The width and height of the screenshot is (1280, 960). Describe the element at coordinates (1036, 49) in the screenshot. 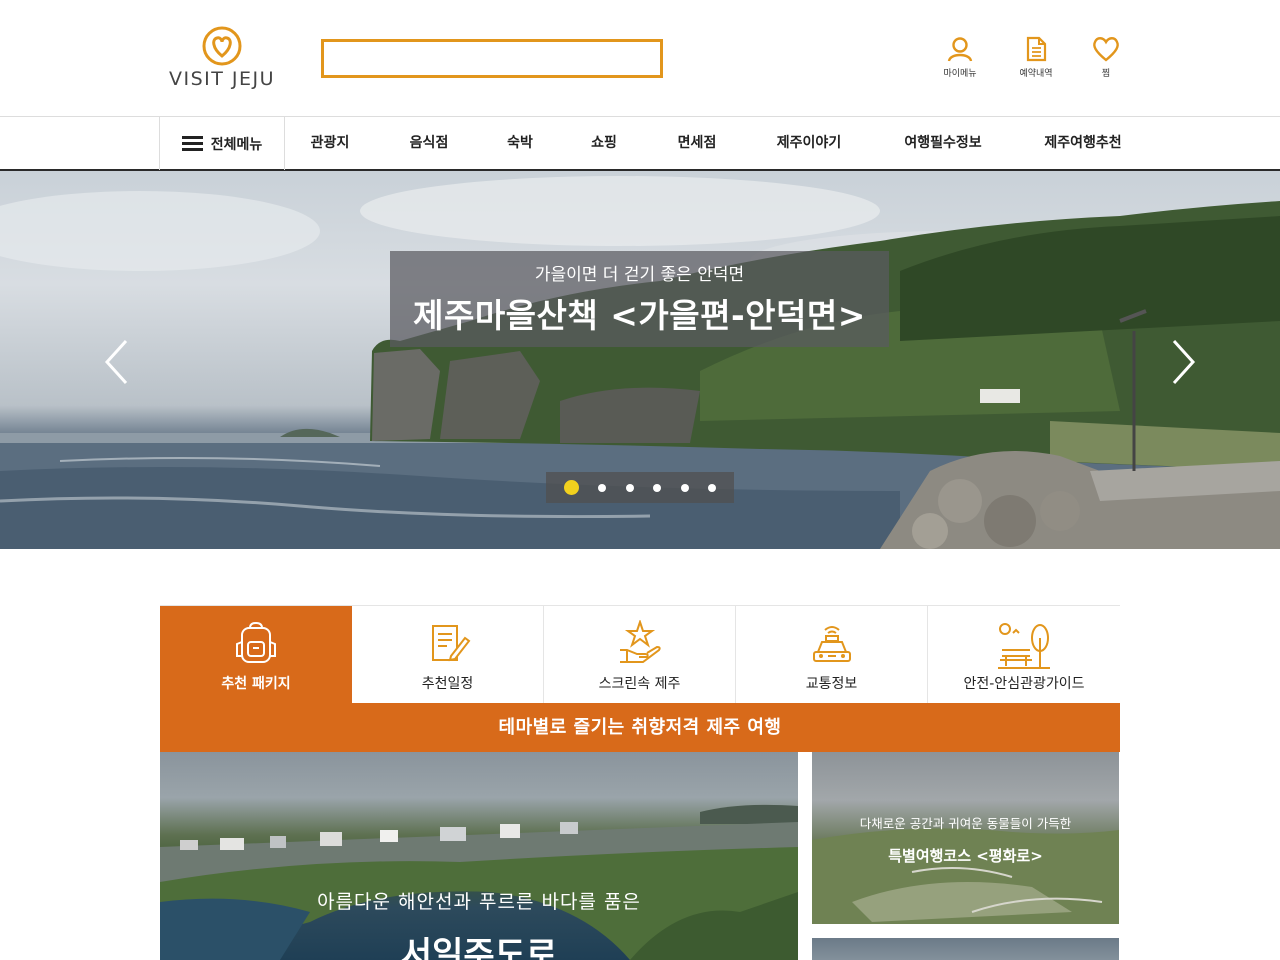

I see `document-icon` at that location.